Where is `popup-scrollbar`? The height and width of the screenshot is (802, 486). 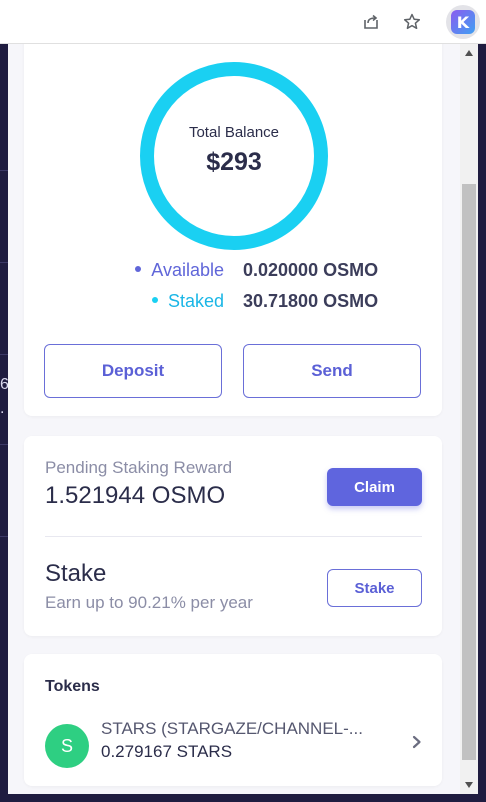
popup-scrollbar is located at coordinates (469, 419).